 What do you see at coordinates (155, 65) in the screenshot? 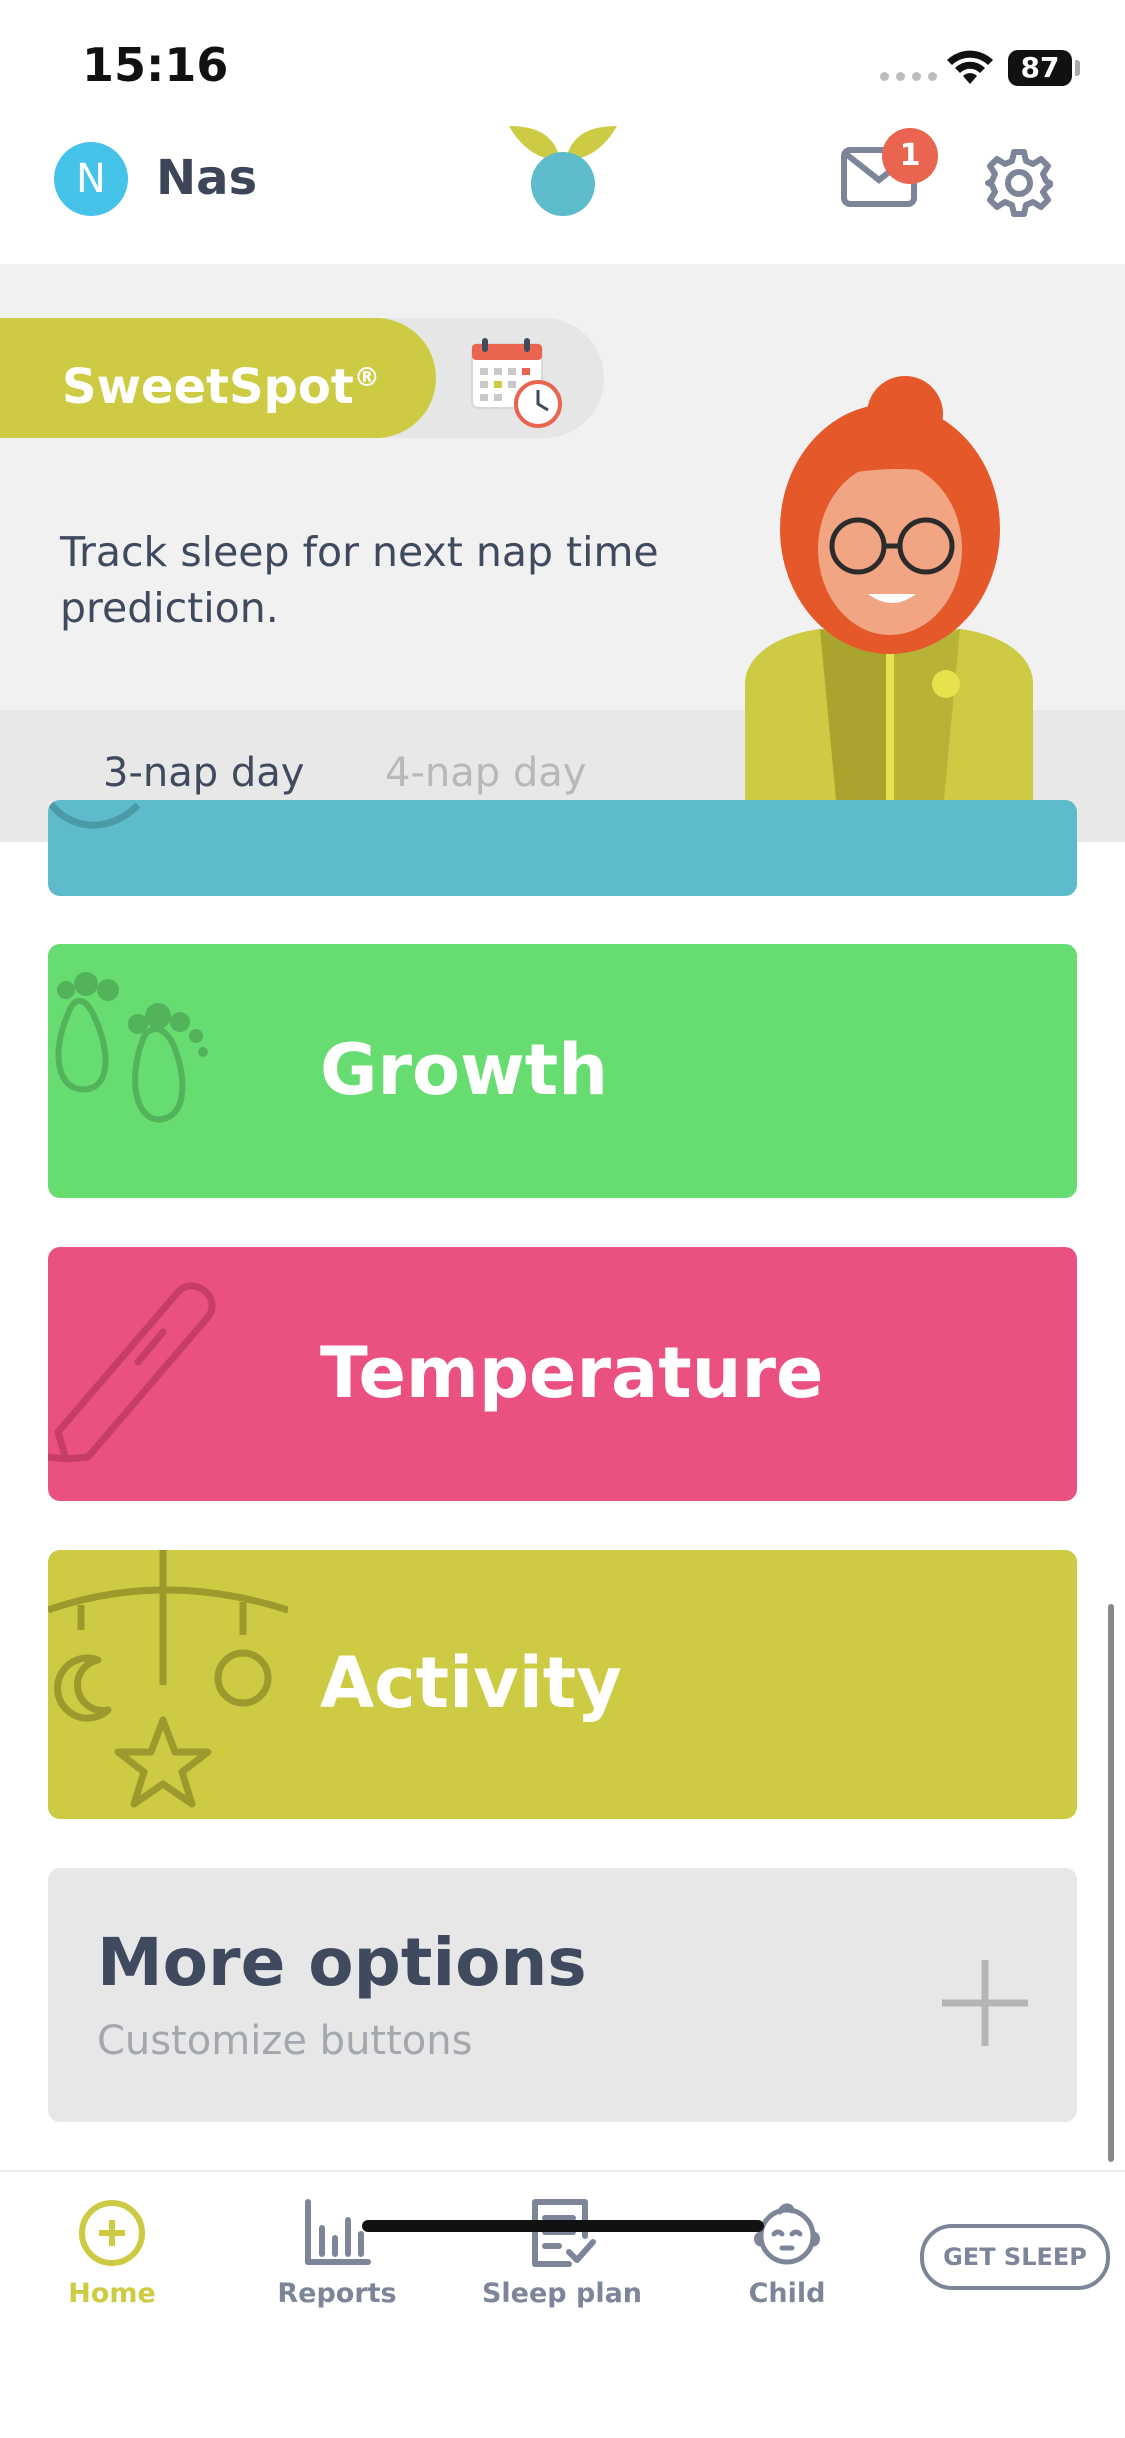
I see `status-time: 15:16` at bounding box center [155, 65].